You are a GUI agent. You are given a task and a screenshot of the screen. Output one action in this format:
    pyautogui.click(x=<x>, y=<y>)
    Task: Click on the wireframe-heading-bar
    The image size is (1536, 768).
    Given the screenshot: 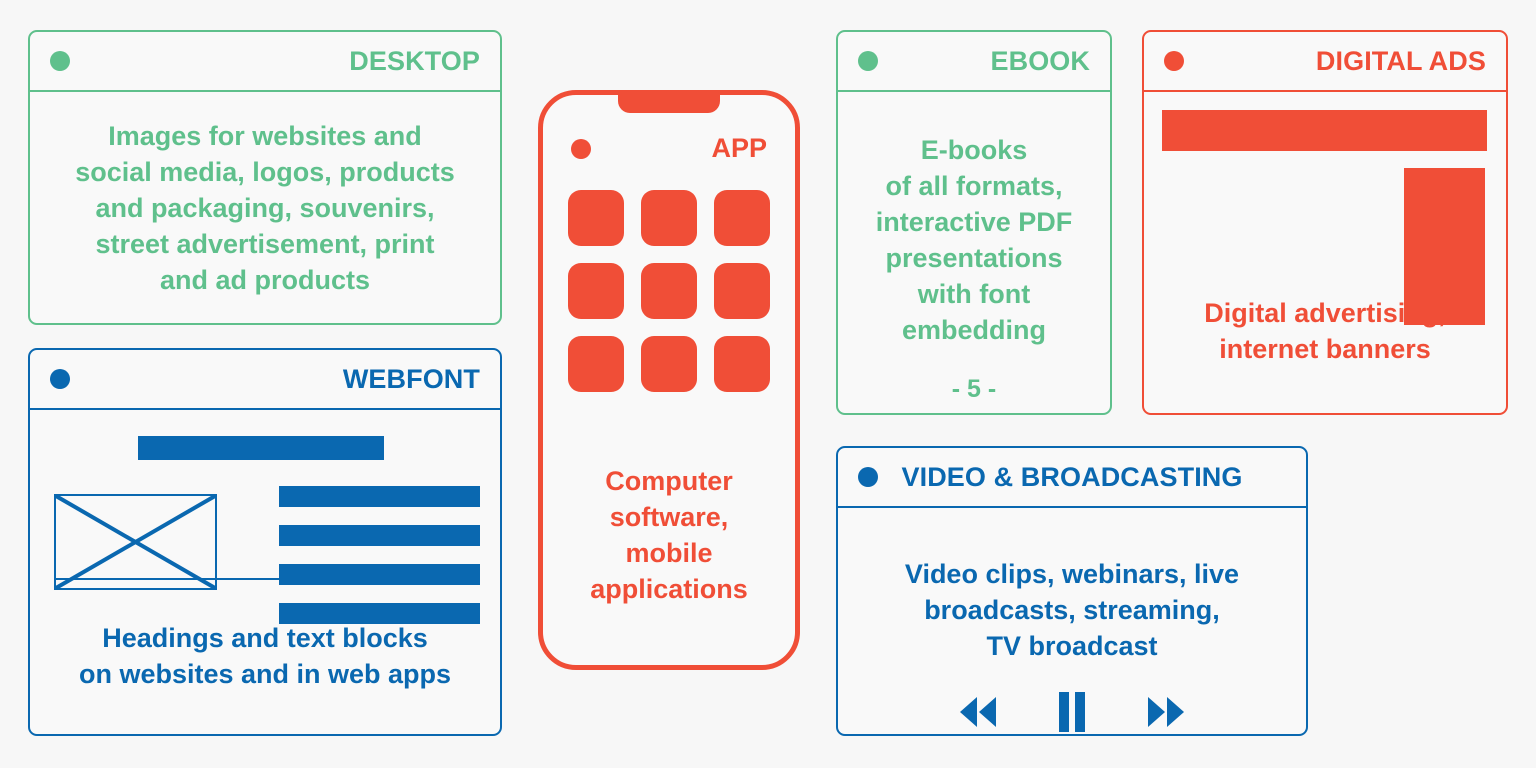 What is the action you would take?
    pyautogui.click(x=261, y=448)
    